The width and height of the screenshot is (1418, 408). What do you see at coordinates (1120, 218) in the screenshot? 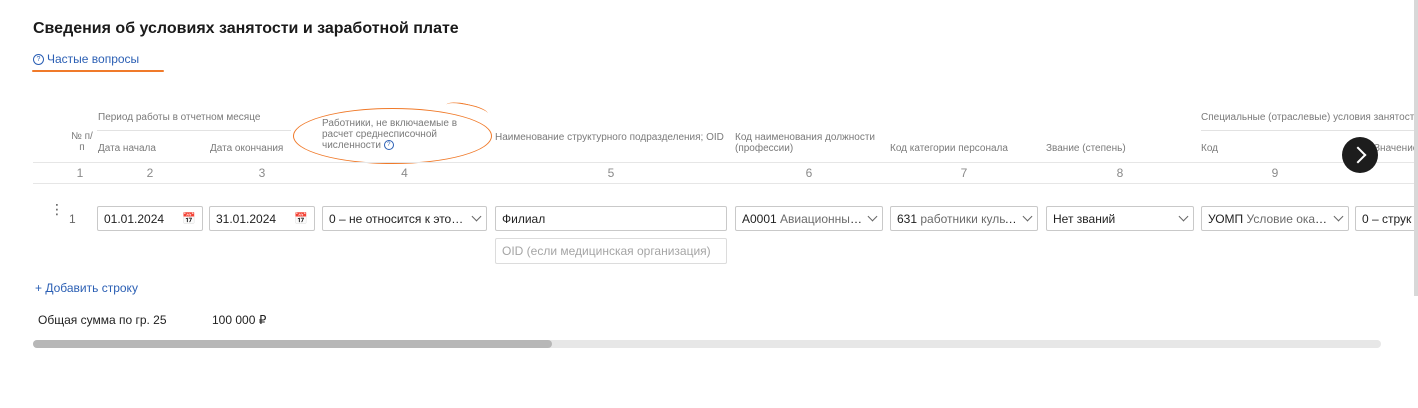
I see `rank-select: Нет званий` at bounding box center [1120, 218].